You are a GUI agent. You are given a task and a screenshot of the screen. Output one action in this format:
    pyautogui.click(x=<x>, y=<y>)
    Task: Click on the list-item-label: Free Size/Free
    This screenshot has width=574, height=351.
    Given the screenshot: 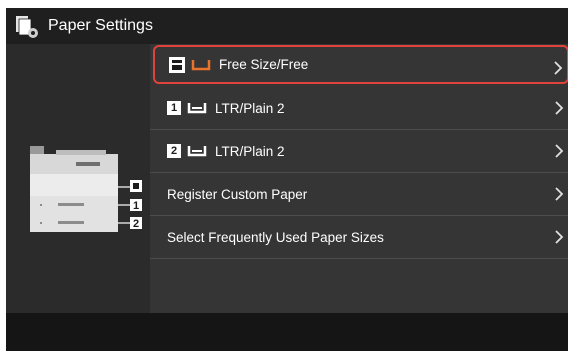 What is the action you would take?
    pyautogui.click(x=264, y=64)
    